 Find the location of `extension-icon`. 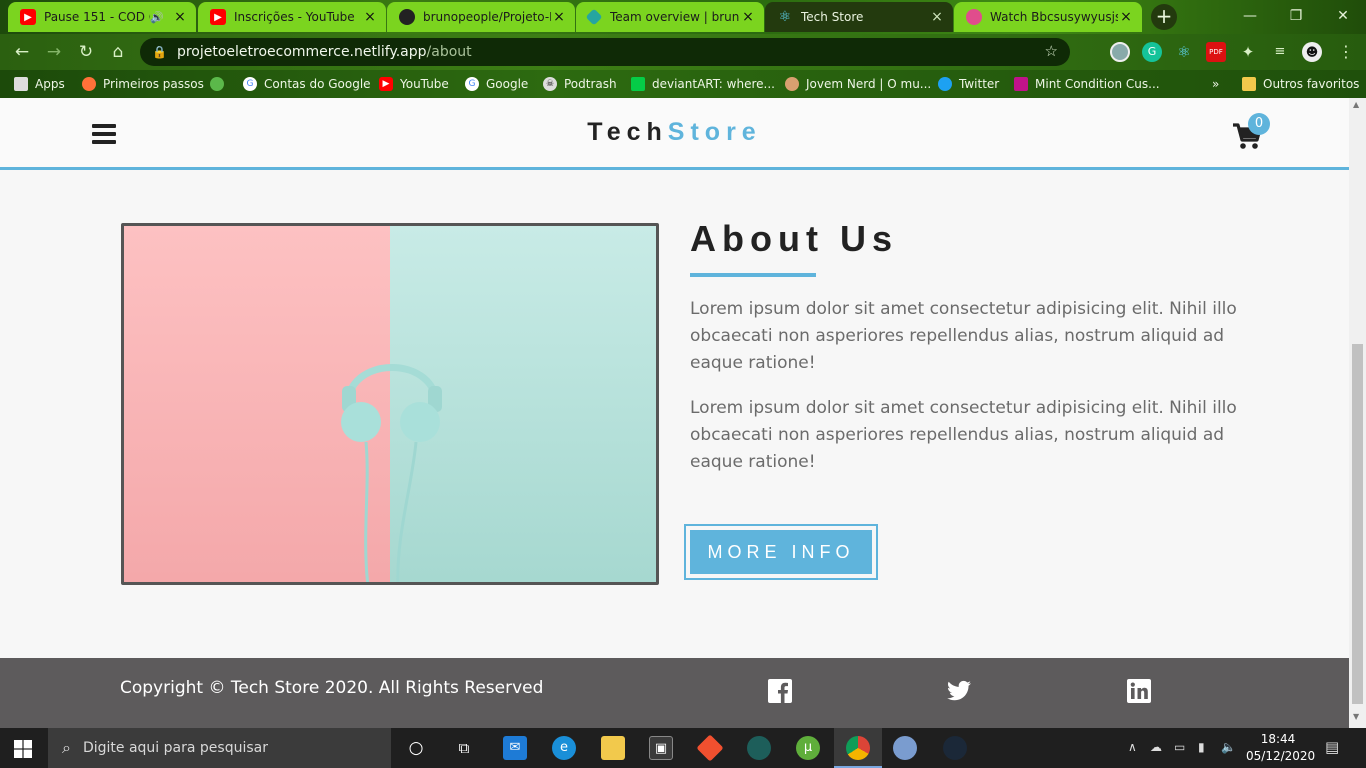

extension-icon is located at coordinates (1120, 52).